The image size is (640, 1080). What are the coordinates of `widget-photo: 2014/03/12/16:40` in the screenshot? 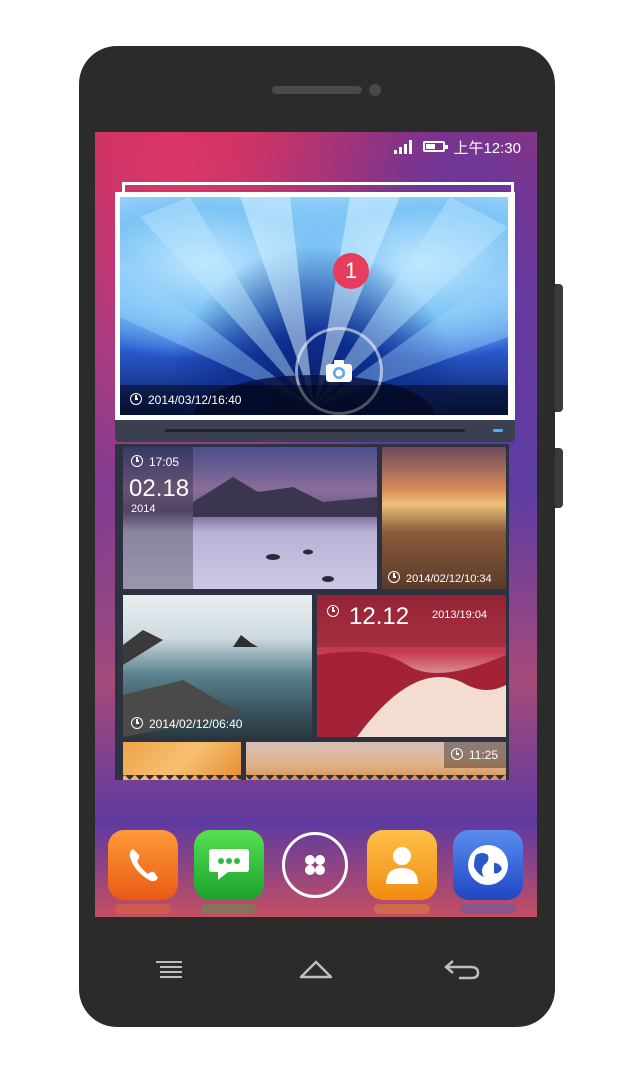 It's located at (314, 306).